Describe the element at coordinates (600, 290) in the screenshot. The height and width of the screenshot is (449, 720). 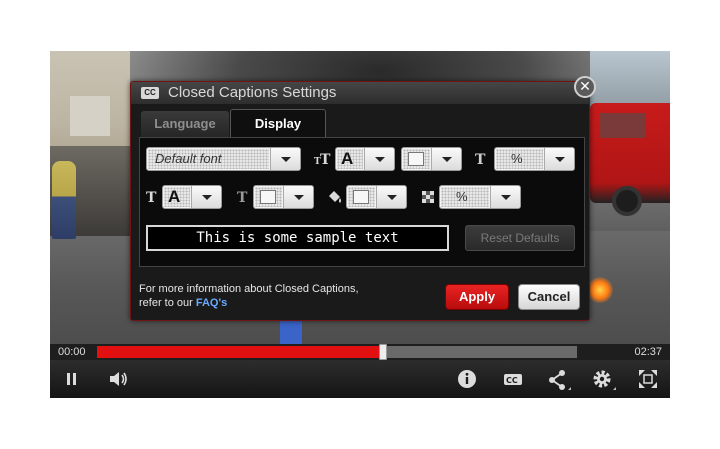
I see `fire-glow` at that location.